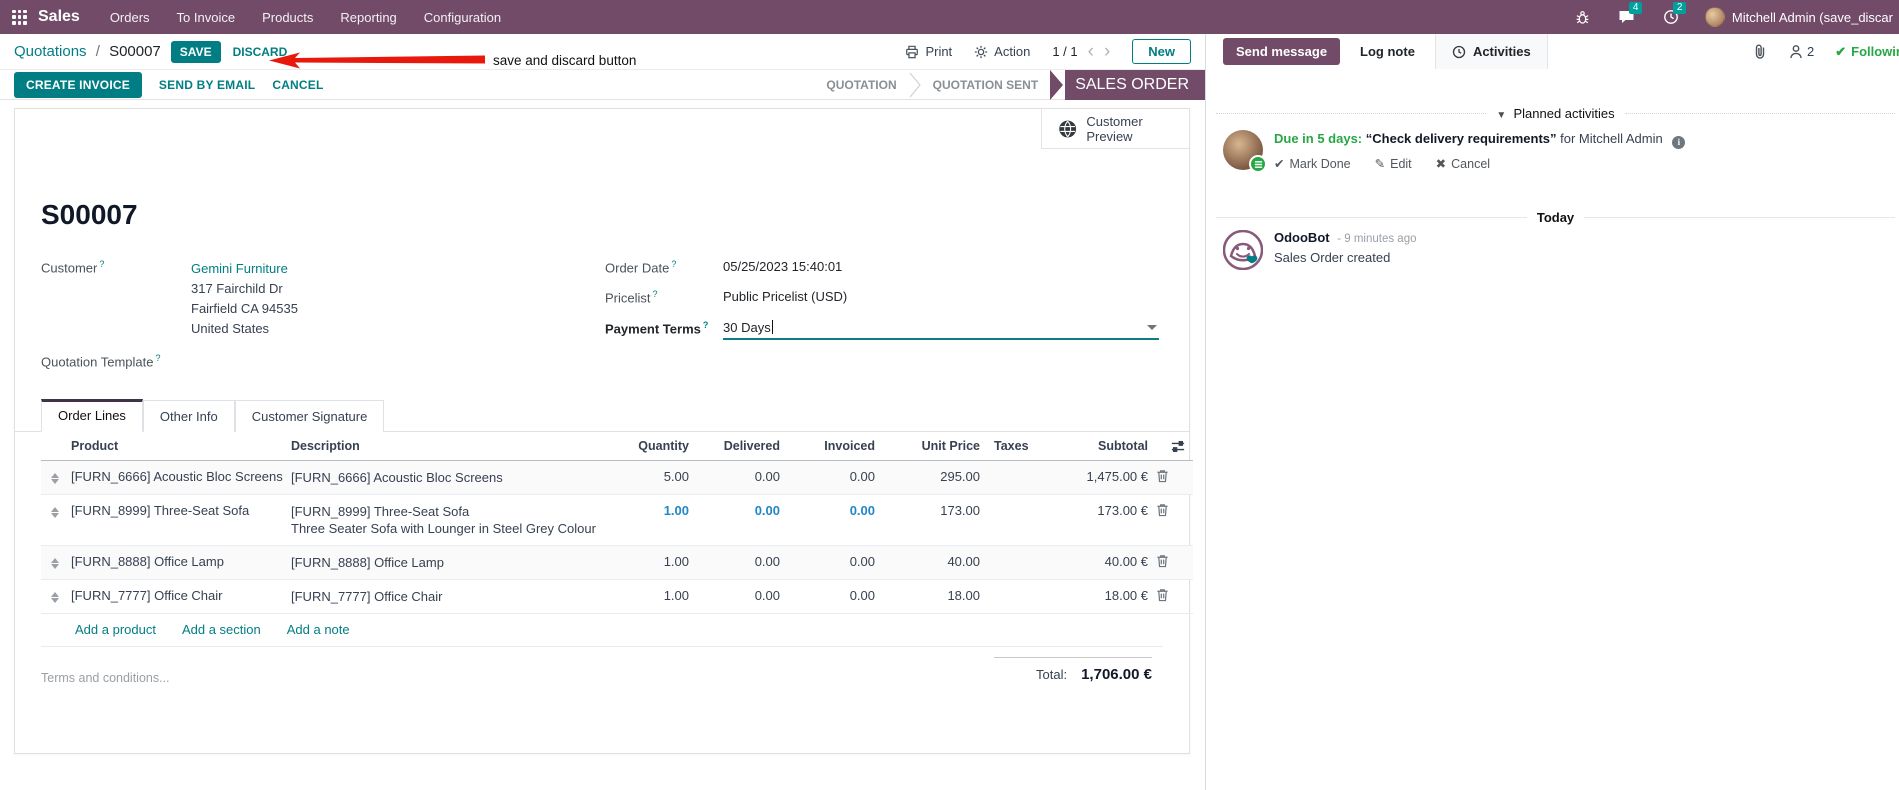 The height and width of the screenshot is (790, 1899). I want to click on menu-to-invoice: To Invoice, so click(206, 17).